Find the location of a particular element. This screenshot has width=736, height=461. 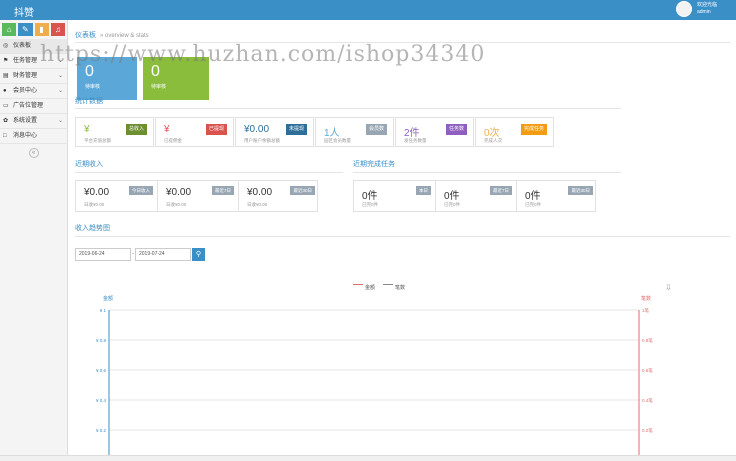

income-badge: 最近7日 is located at coordinates (222, 190).